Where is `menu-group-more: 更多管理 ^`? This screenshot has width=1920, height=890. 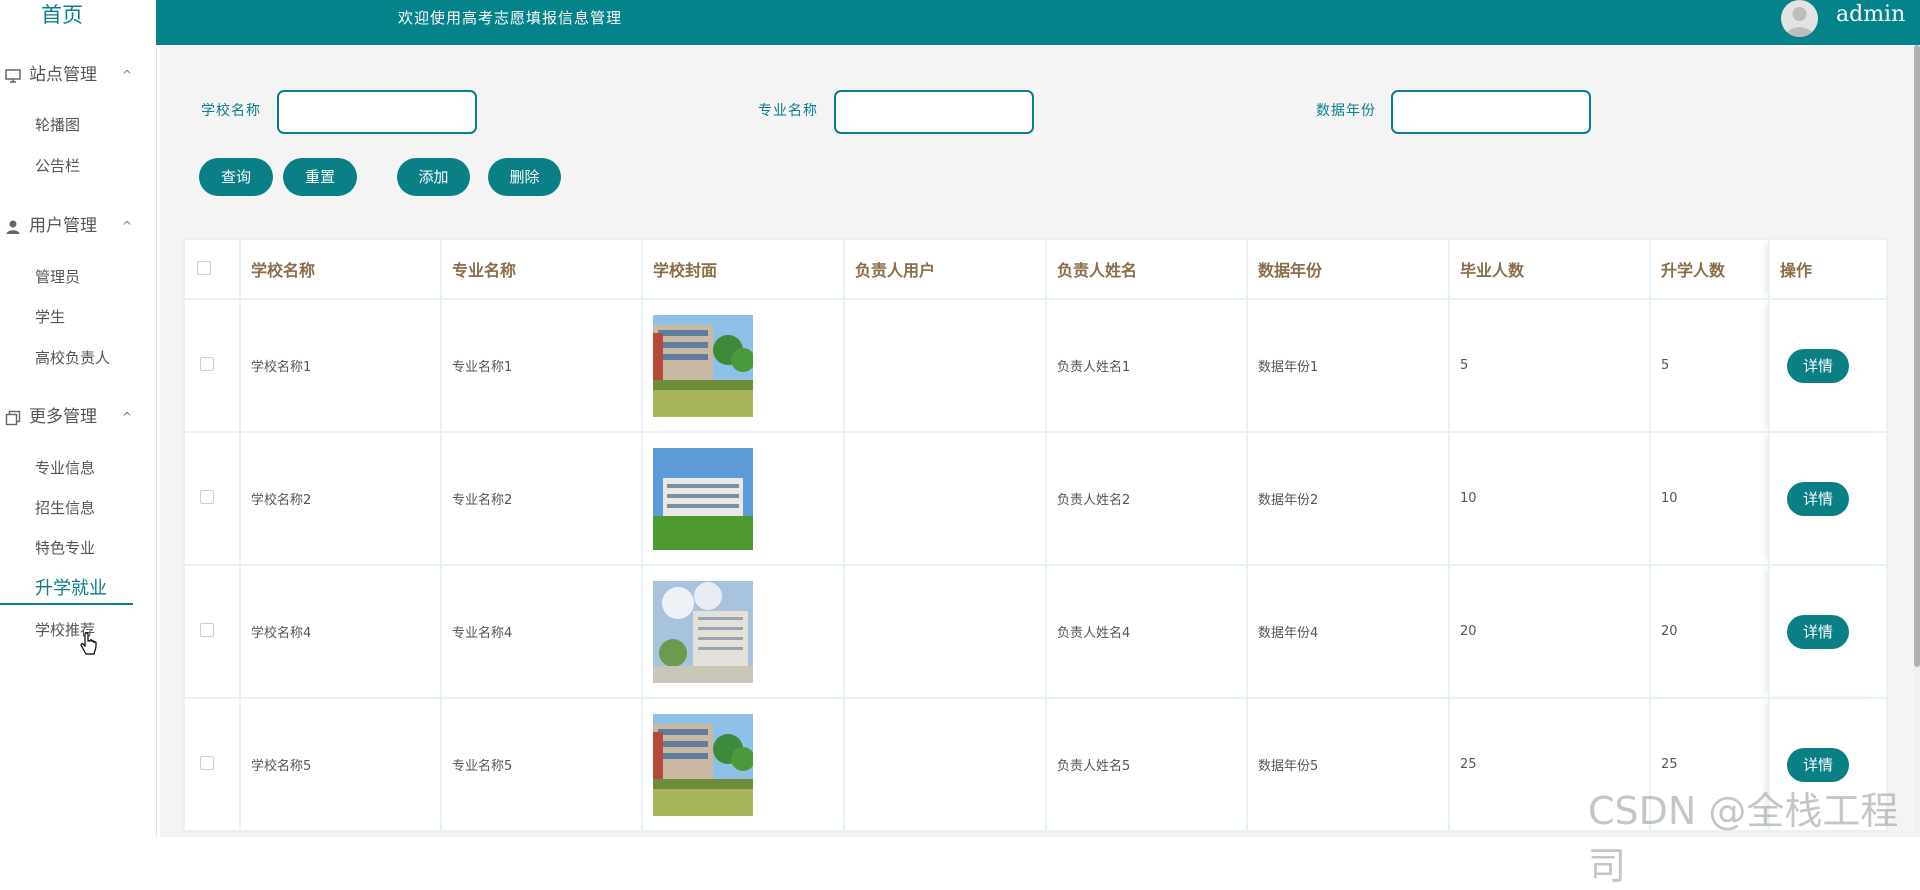 menu-group-more: 更多管理 ^ is located at coordinates (70, 417).